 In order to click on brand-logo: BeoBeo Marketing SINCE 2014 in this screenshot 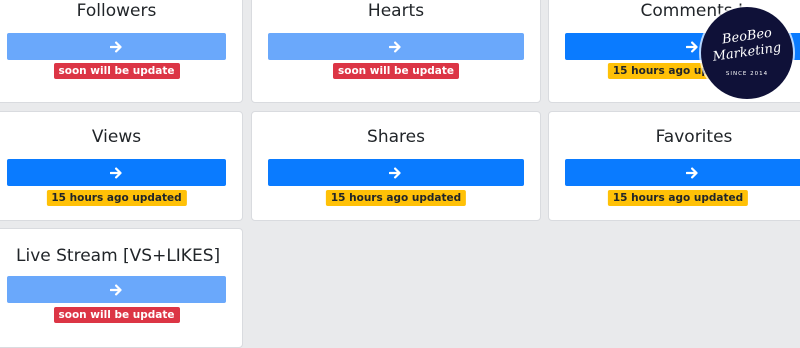, I will do `click(747, 53)`.